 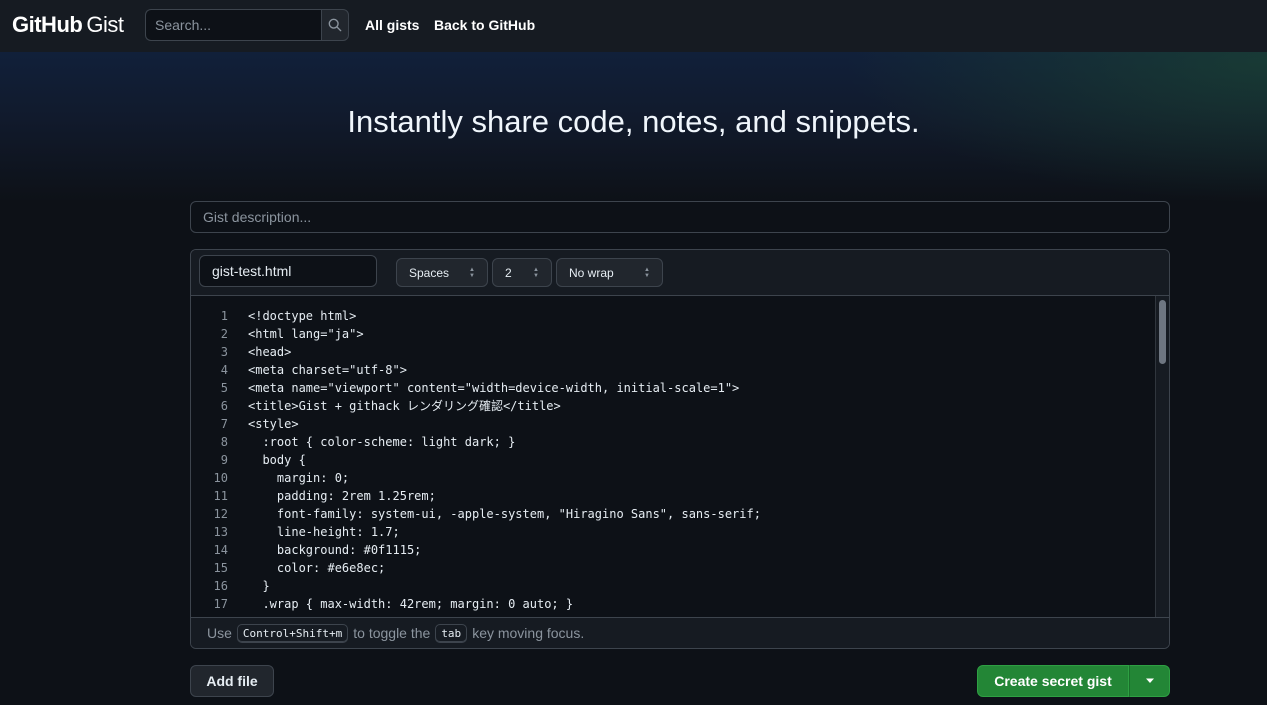 What do you see at coordinates (288, 271) in the screenshot?
I see `filename-input` at bounding box center [288, 271].